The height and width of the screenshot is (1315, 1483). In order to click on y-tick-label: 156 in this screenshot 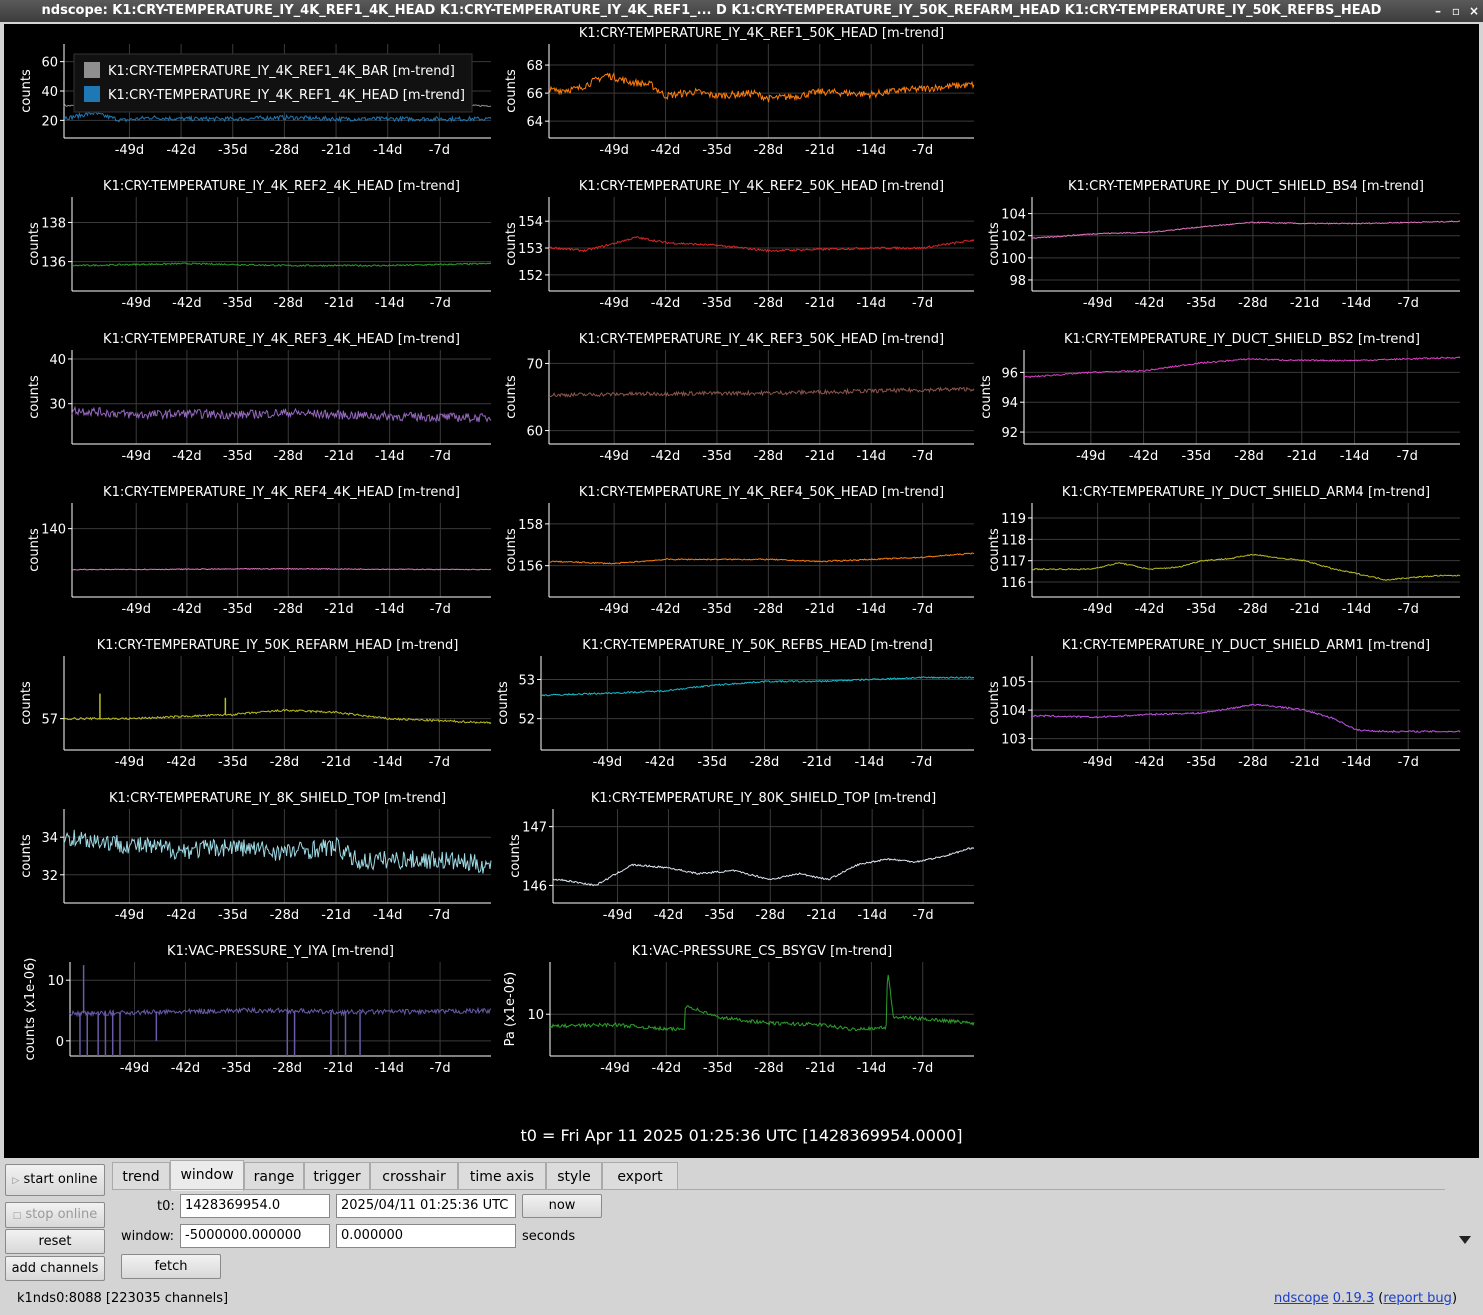, I will do `click(530, 567)`.